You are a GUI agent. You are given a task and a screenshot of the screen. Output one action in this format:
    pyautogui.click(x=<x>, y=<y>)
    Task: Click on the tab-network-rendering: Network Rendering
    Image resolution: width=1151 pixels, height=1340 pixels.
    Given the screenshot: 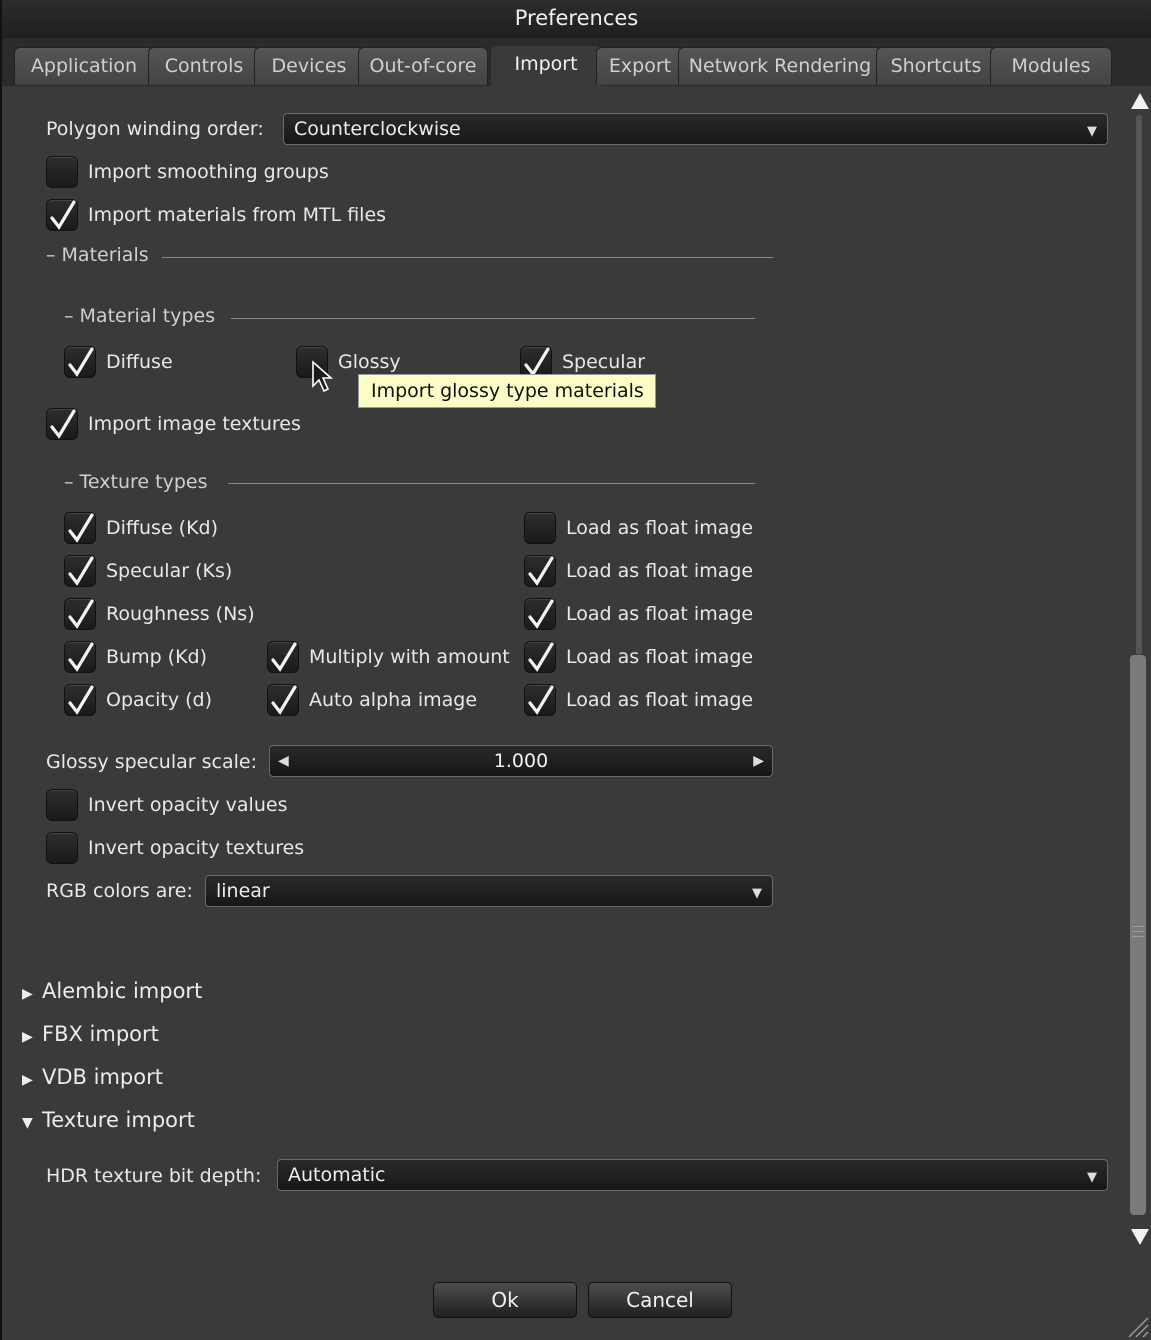 What is the action you would take?
    pyautogui.click(x=780, y=66)
    